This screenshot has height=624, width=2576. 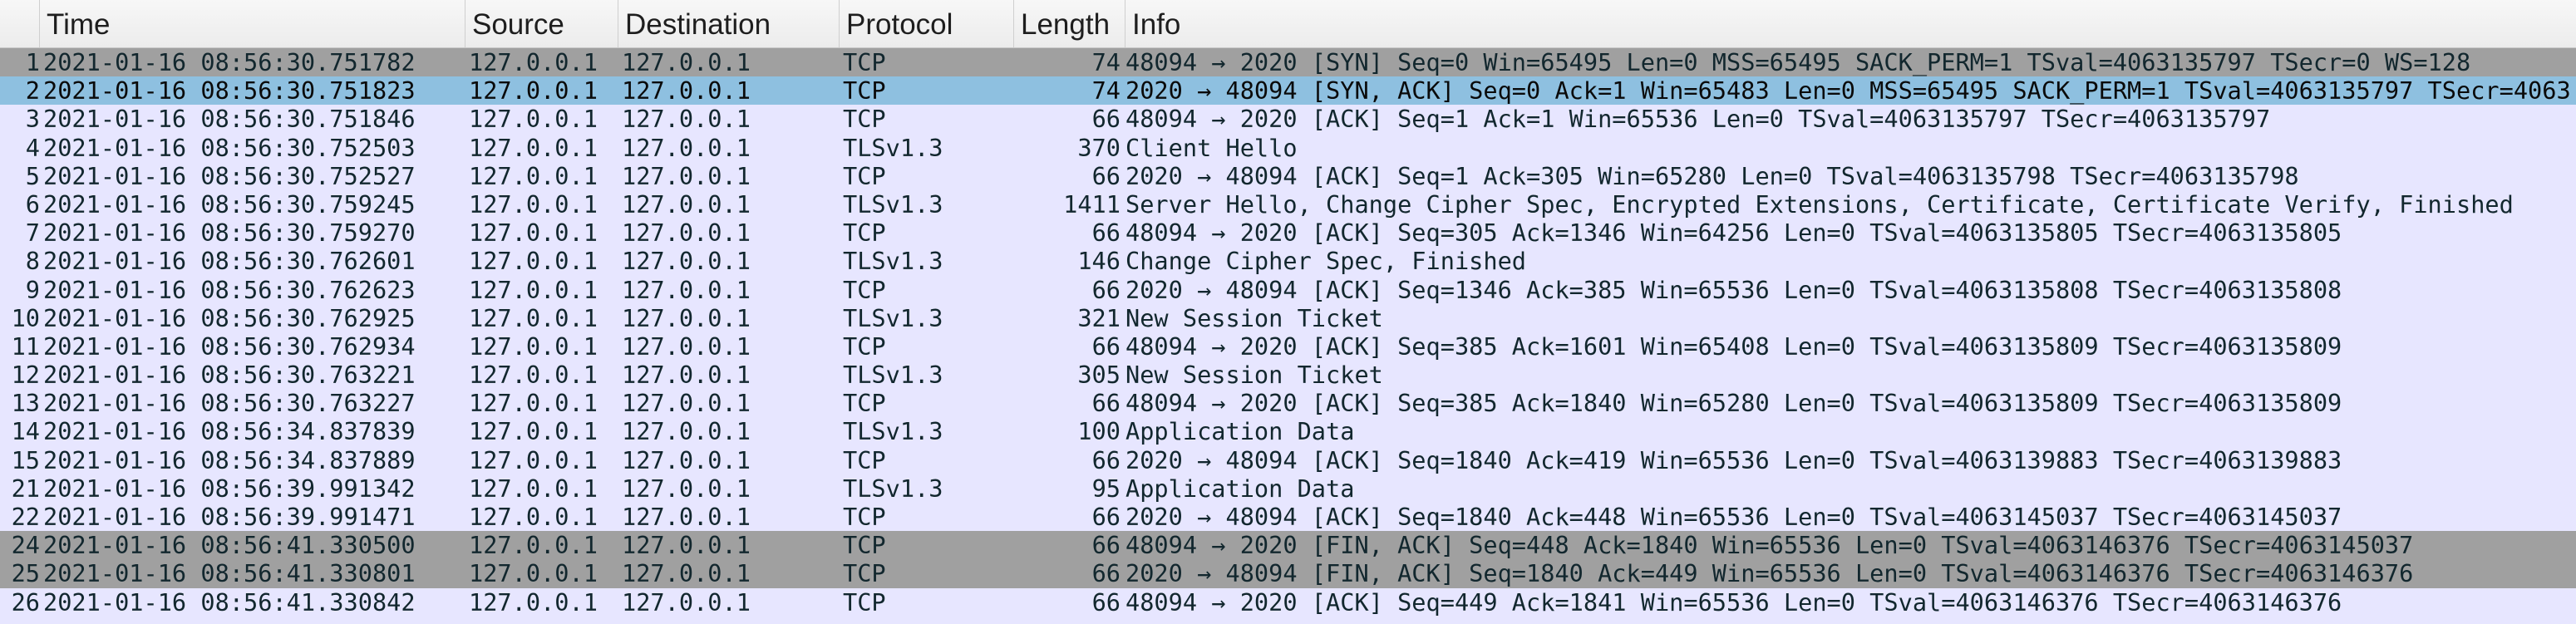 What do you see at coordinates (229, 517) in the screenshot?
I see `packet-time: 2021-01-16 08:56:39.991471` at bounding box center [229, 517].